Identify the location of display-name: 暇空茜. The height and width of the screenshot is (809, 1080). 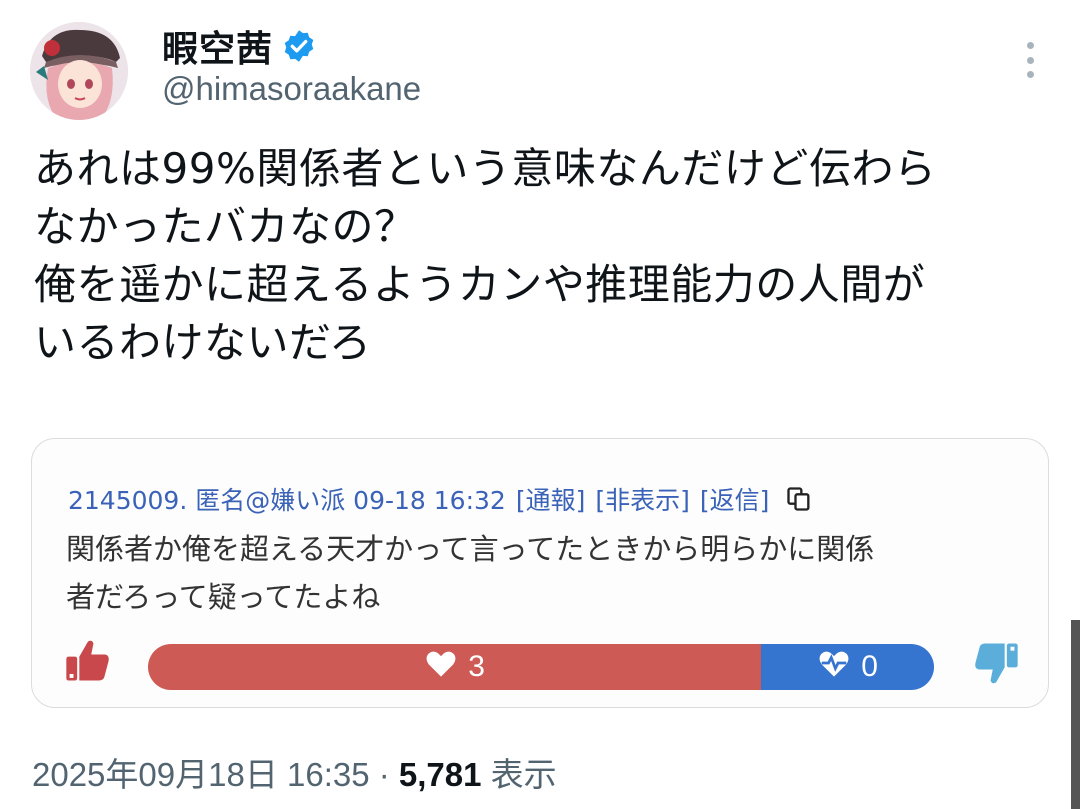
(239, 46).